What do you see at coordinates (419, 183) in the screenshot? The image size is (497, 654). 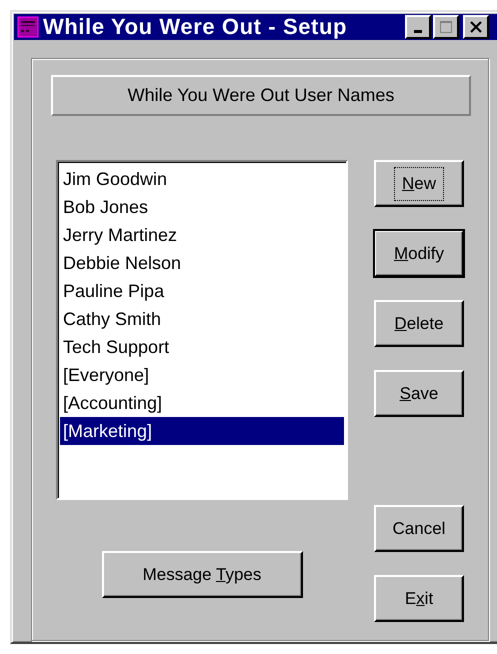 I see `action-button: New` at bounding box center [419, 183].